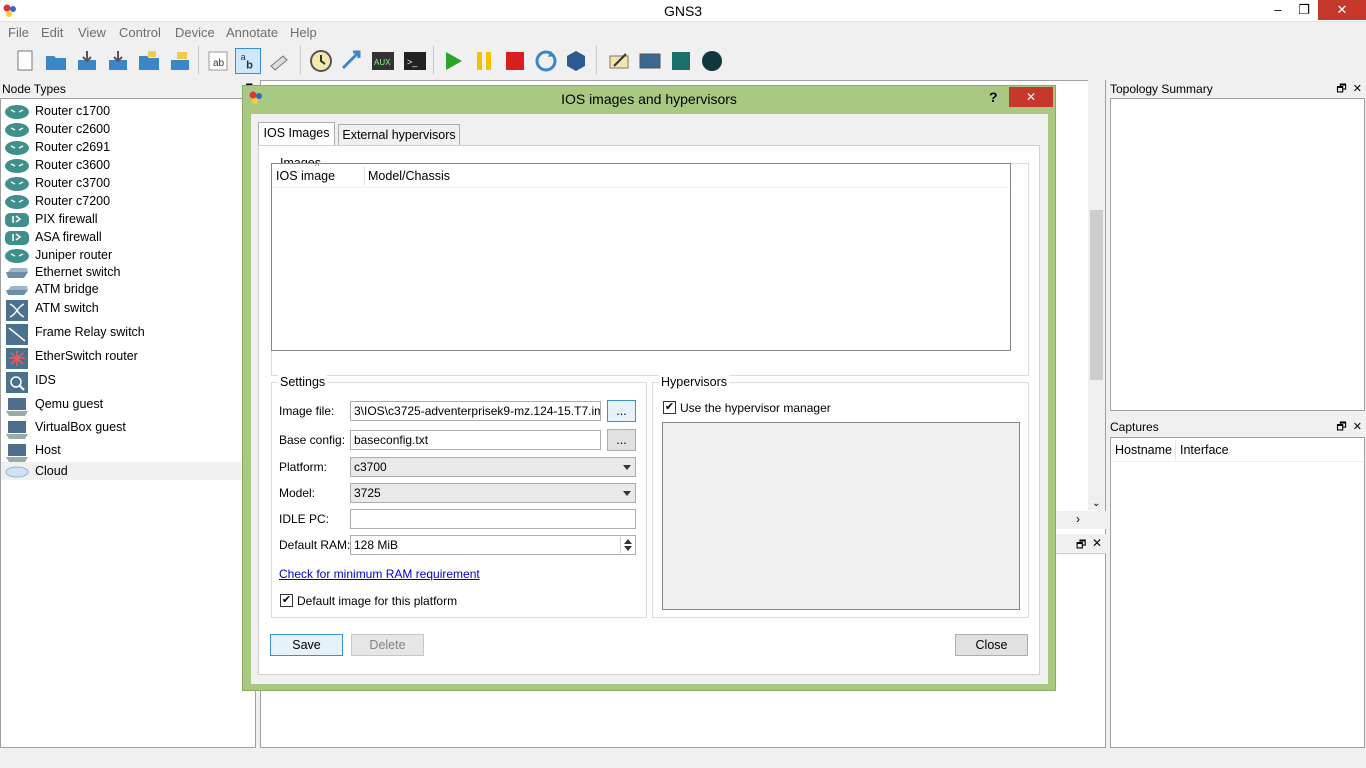 The height and width of the screenshot is (768, 1366). Describe the element at coordinates (409, 176) in the screenshot. I see `column-model-chassis: Model/Chassis` at that location.